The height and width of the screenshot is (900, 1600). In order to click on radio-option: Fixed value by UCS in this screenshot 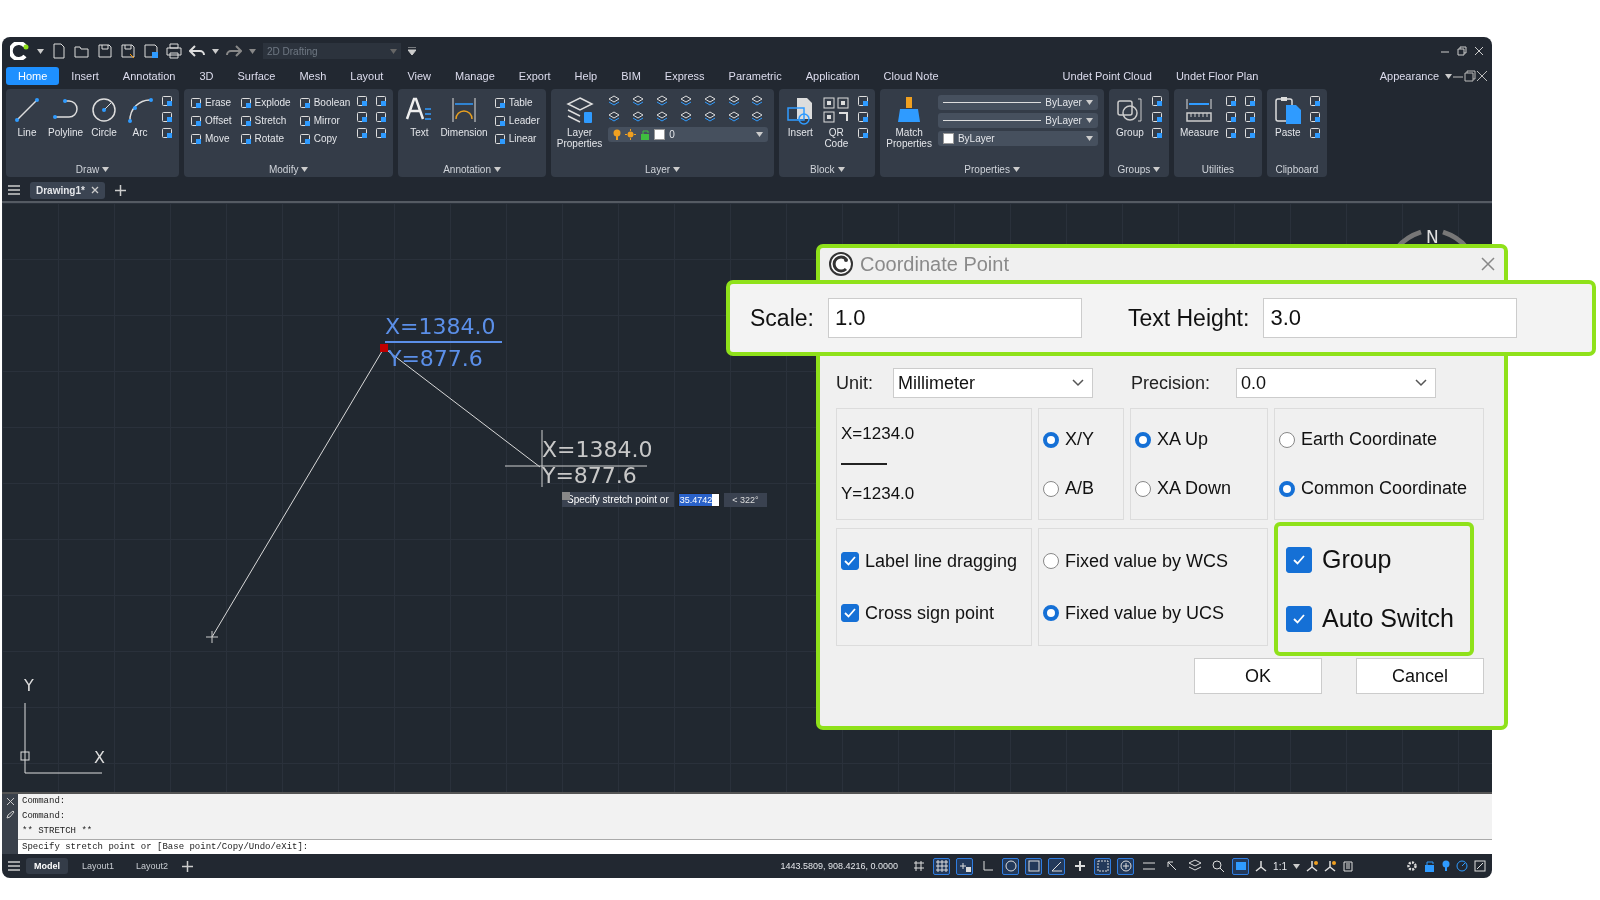, I will do `click(1153, 613)`.